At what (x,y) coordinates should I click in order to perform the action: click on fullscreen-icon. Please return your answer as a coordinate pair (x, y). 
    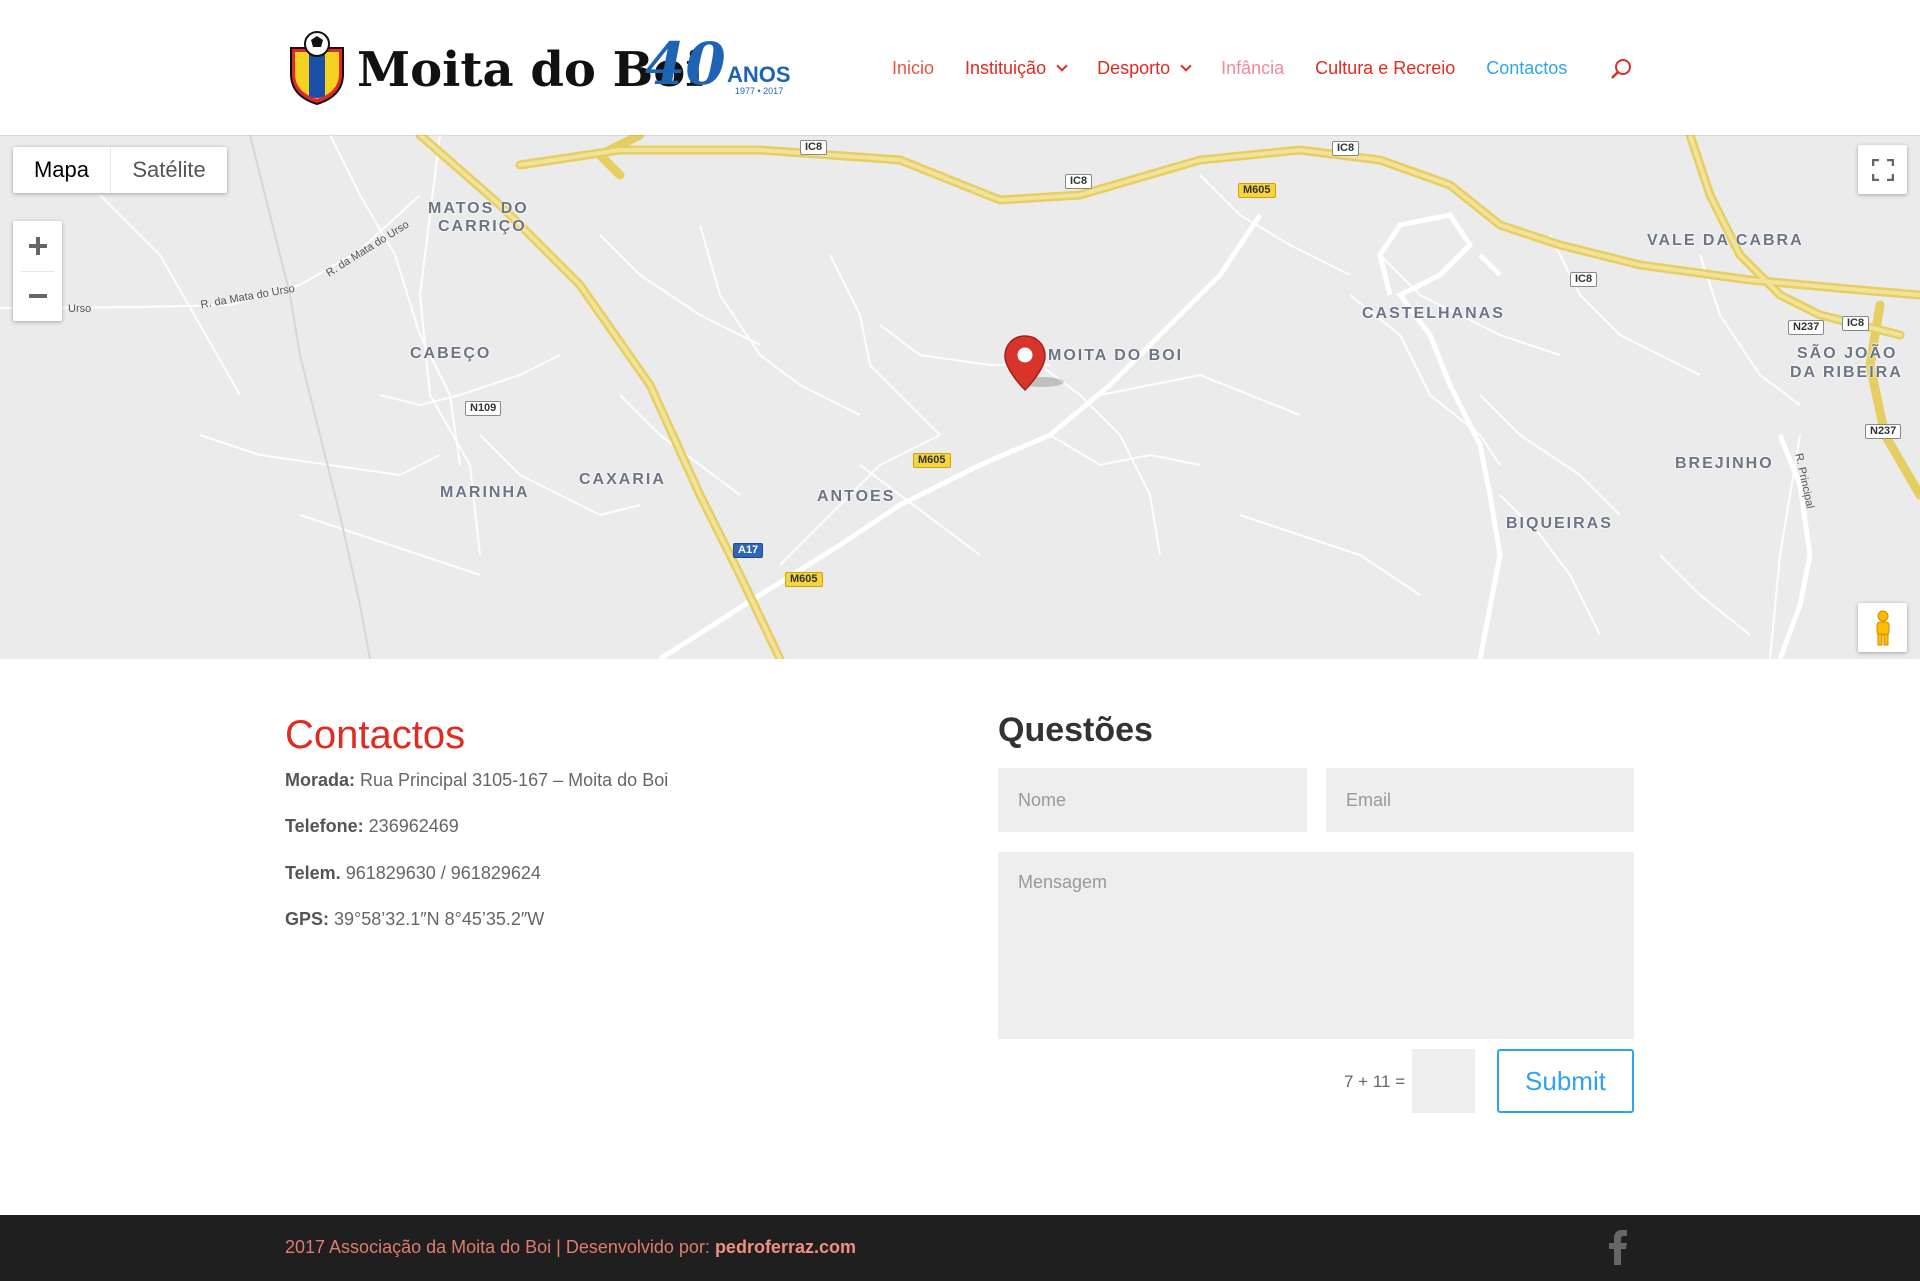
    Looking at the image, I should click on (1882, 169).